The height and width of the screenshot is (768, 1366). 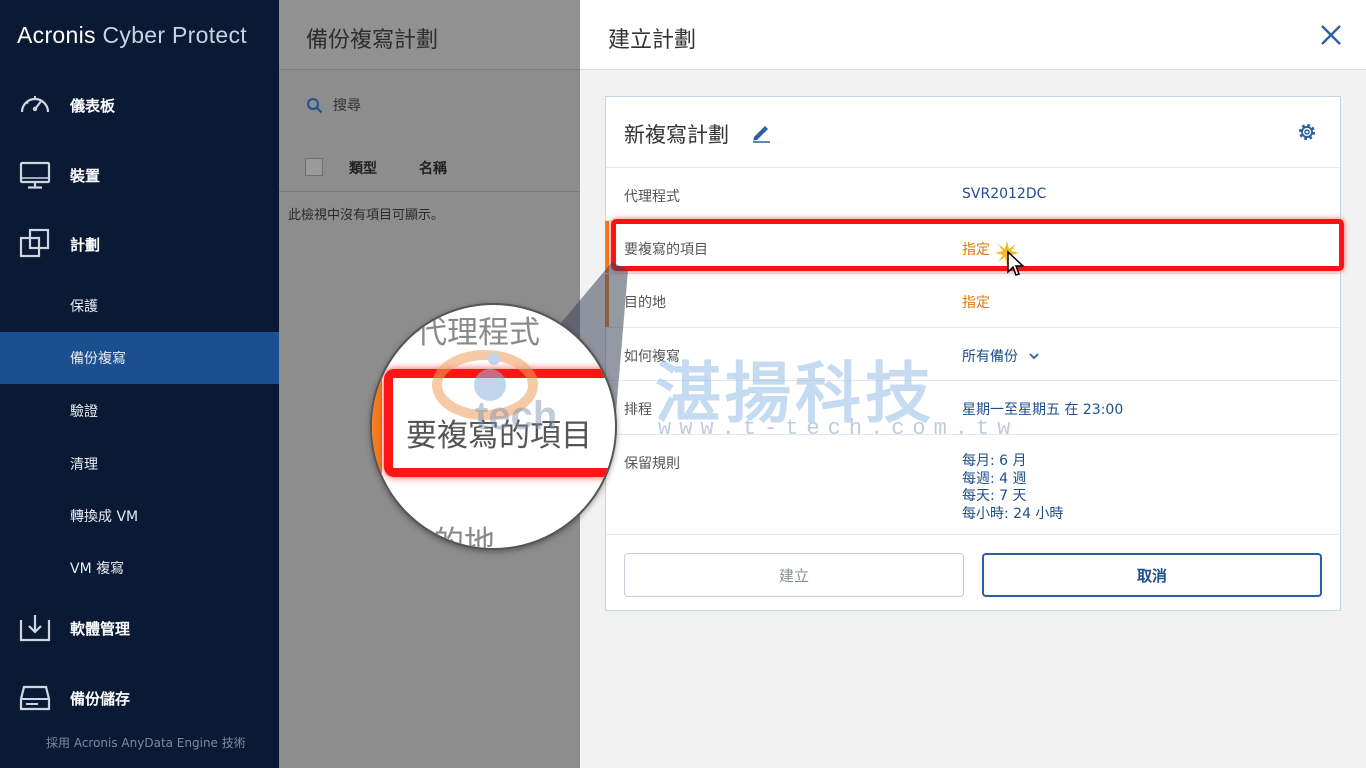 What do you see at coordinates (652, 197) in the screenshot?
I see `row-label: 代理程式` at bounding box center [652, 197].